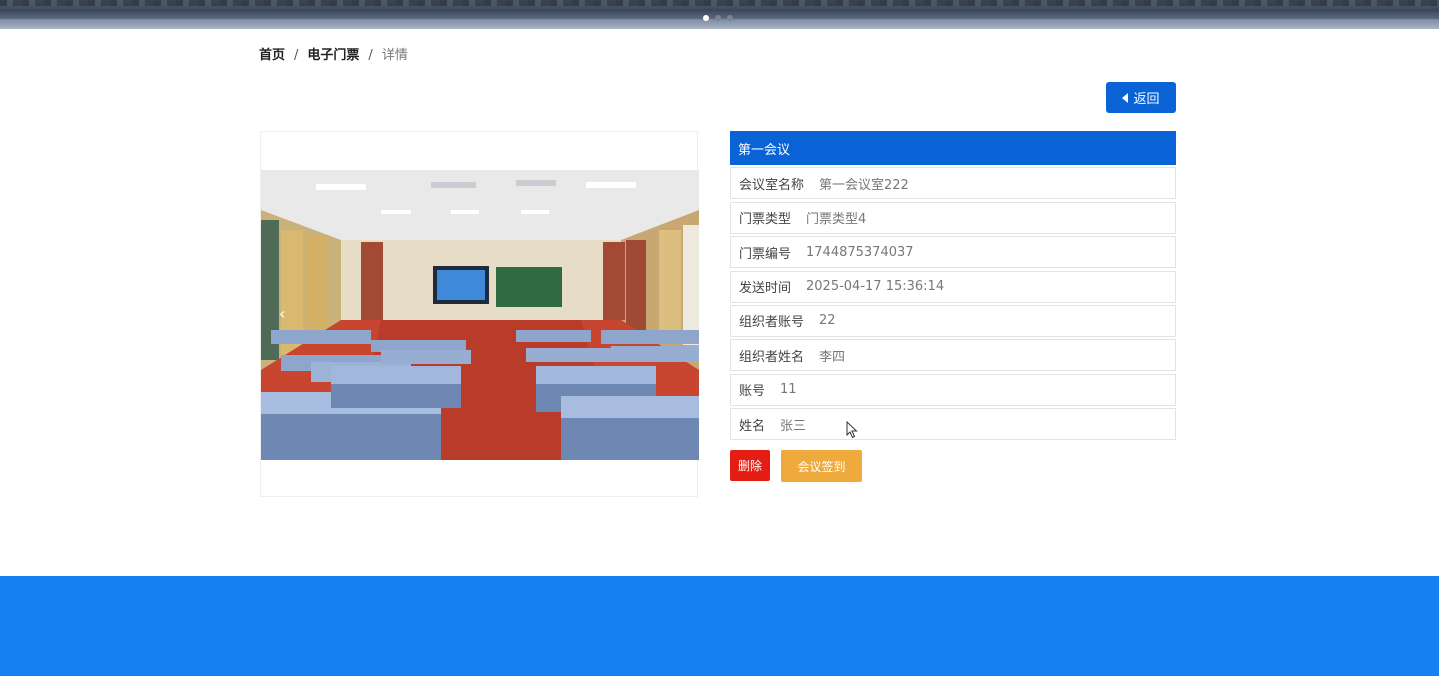 The height and width of the screenshot is (676, 1439). I want to click on detail-label: 门票类型, so click(765, 220).